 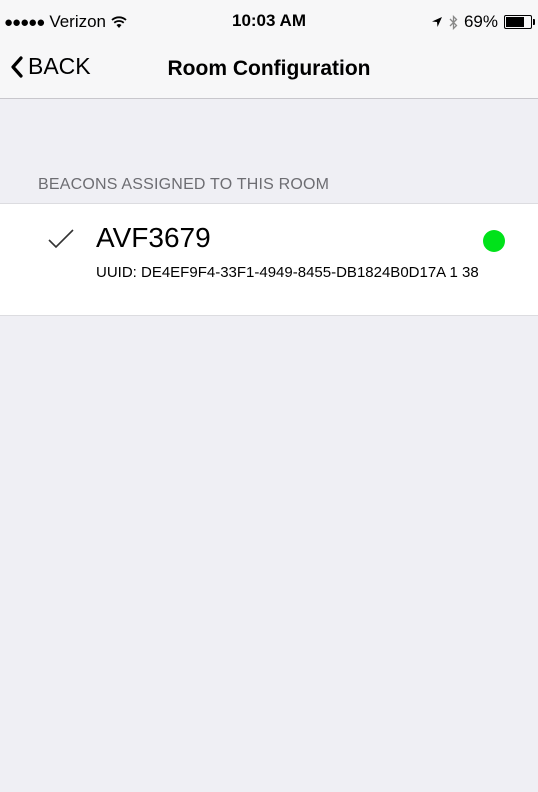 I want to click on location-arrow-icon, so click(x=436, y=22).